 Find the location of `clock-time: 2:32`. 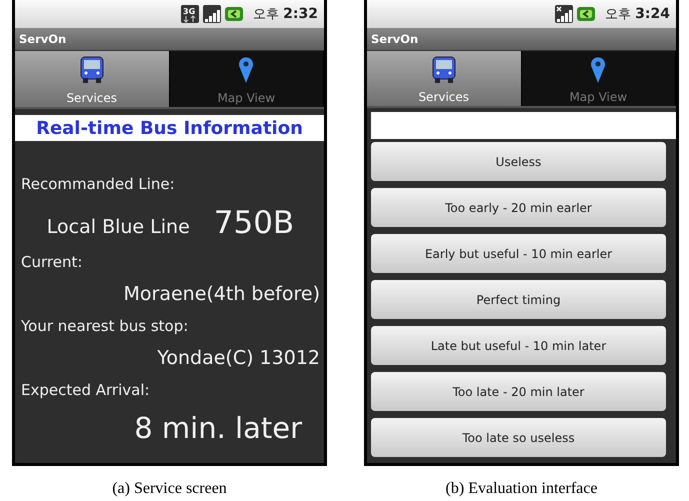

clock-time: 2:32 is located at coordinates (300, 14).